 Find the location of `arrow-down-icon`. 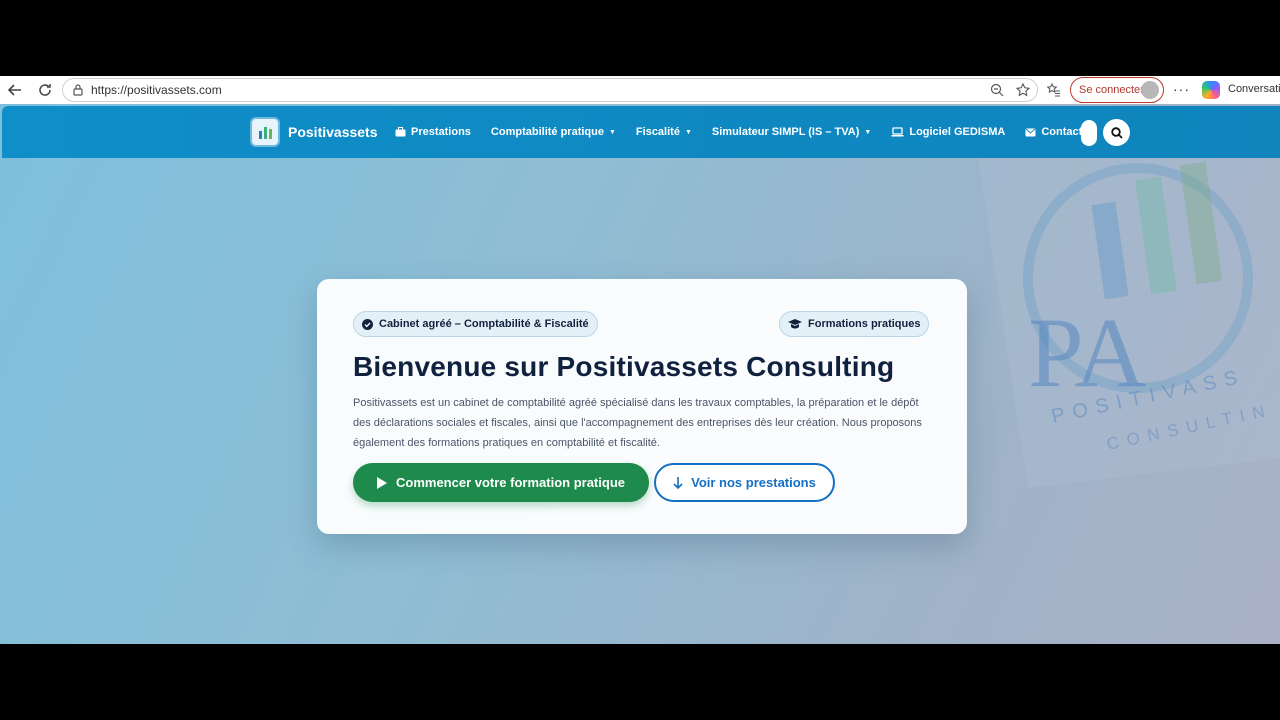

arrow-down-icon is located at coordinates (678, 482).